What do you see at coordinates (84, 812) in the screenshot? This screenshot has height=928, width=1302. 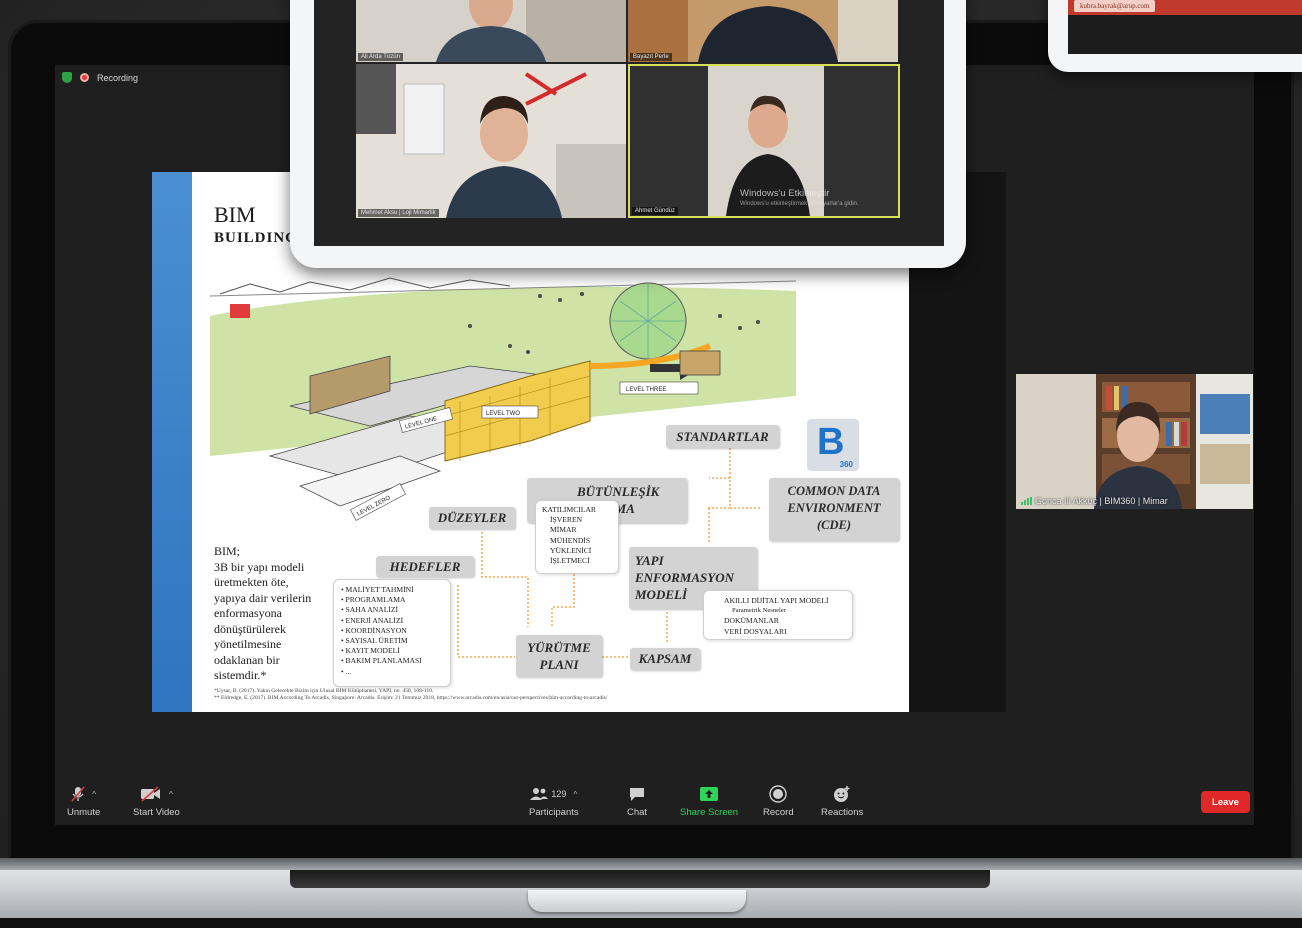 I see `unmute-label: Unmute` at bounding box center [84, 812].